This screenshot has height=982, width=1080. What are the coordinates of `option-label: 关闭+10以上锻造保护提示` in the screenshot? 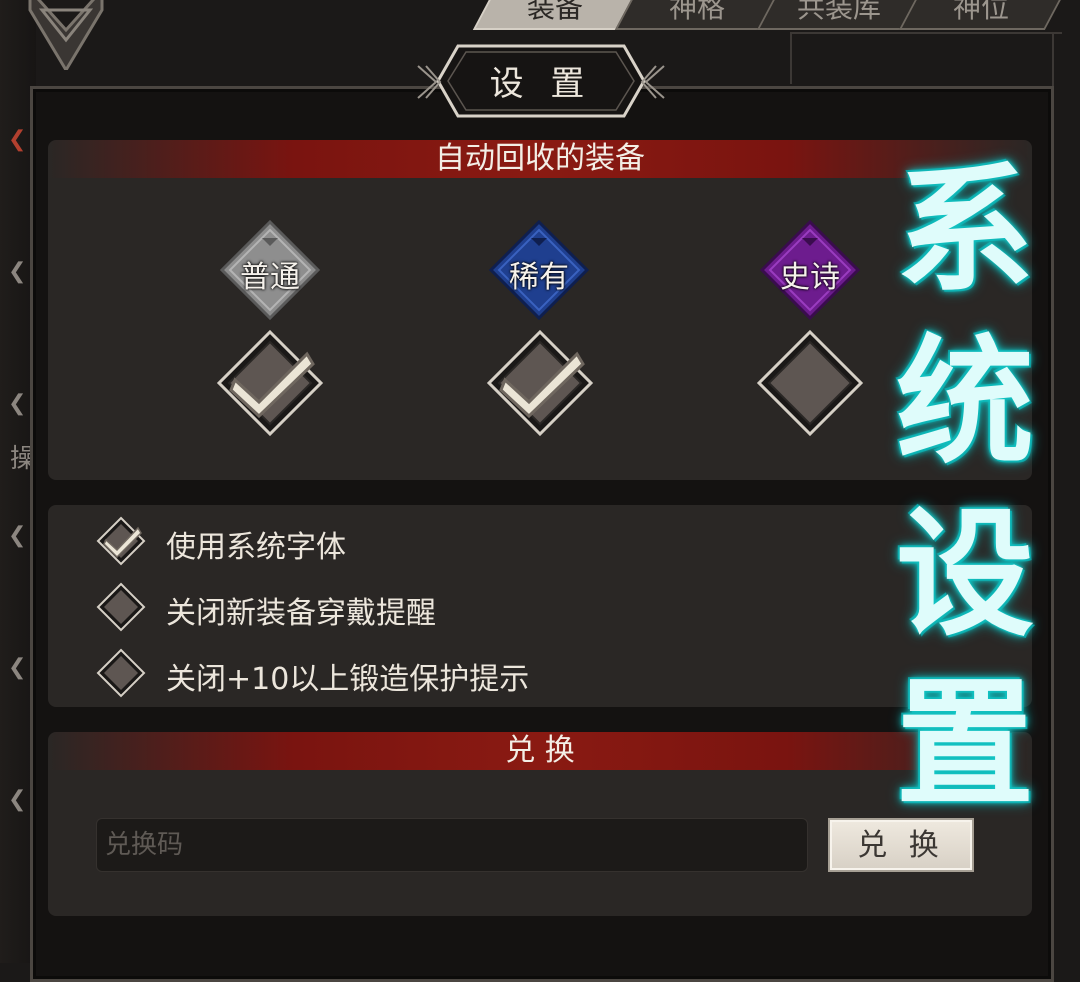 It's located at (348, 679).